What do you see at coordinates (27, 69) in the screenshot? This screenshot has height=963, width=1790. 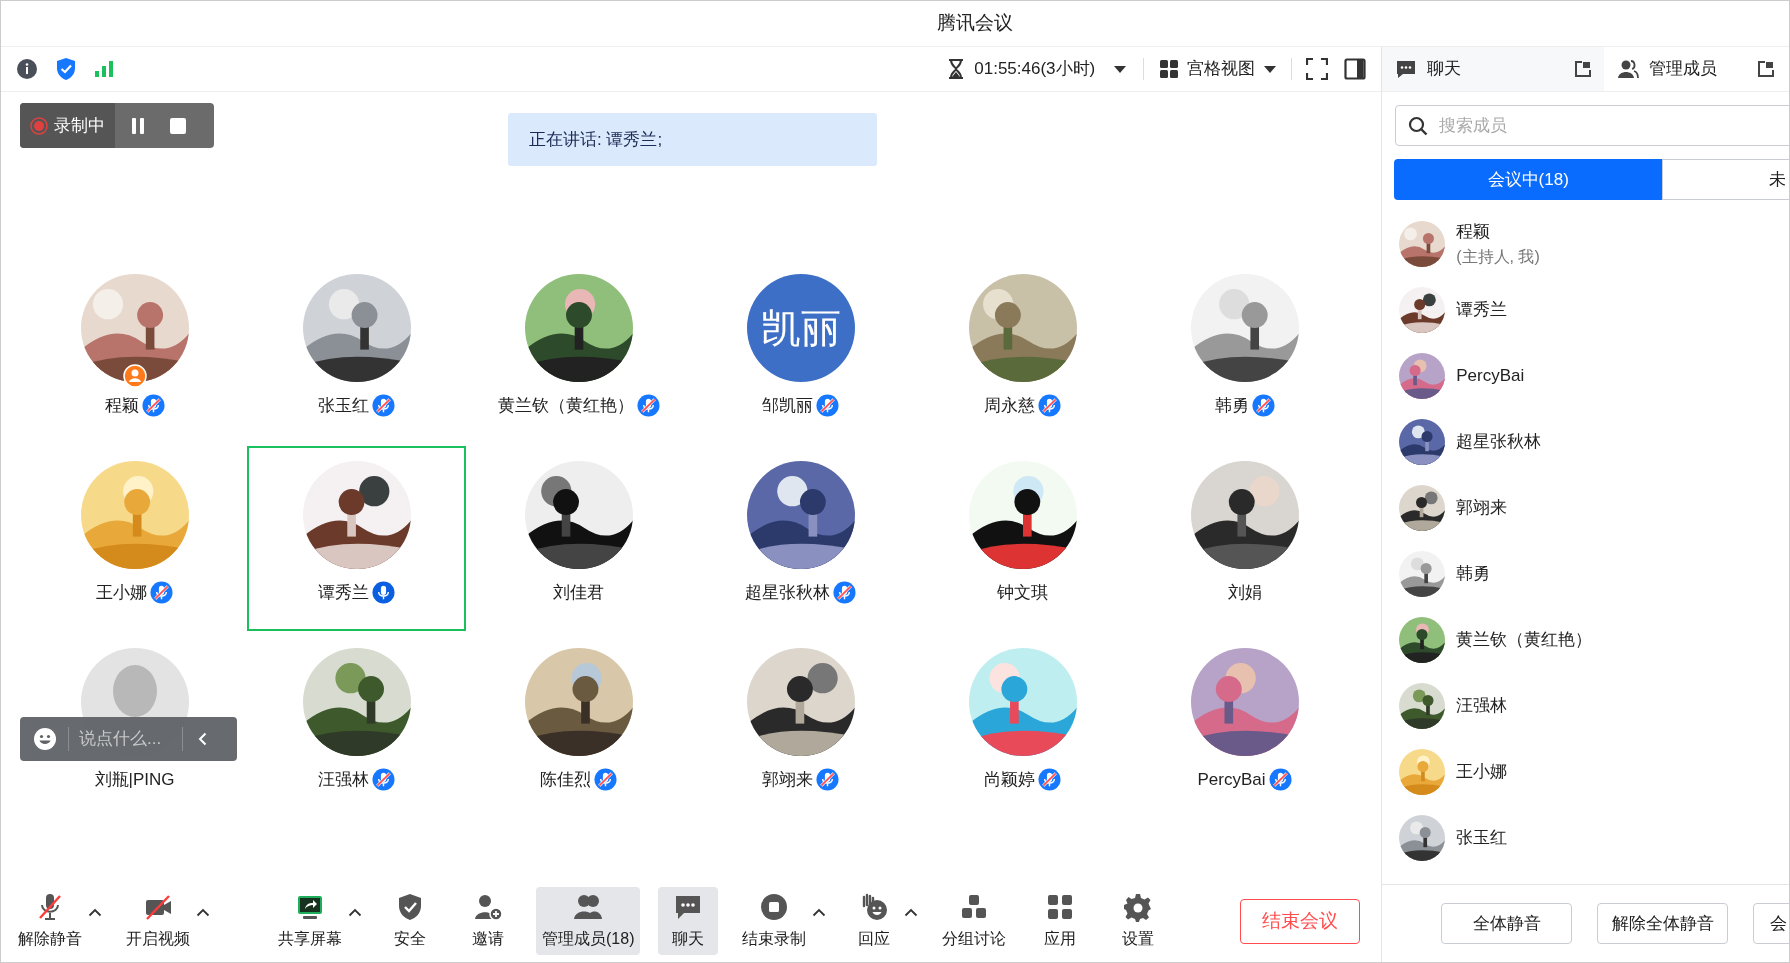 I see `info-icon` at bounding box center [27, 69].